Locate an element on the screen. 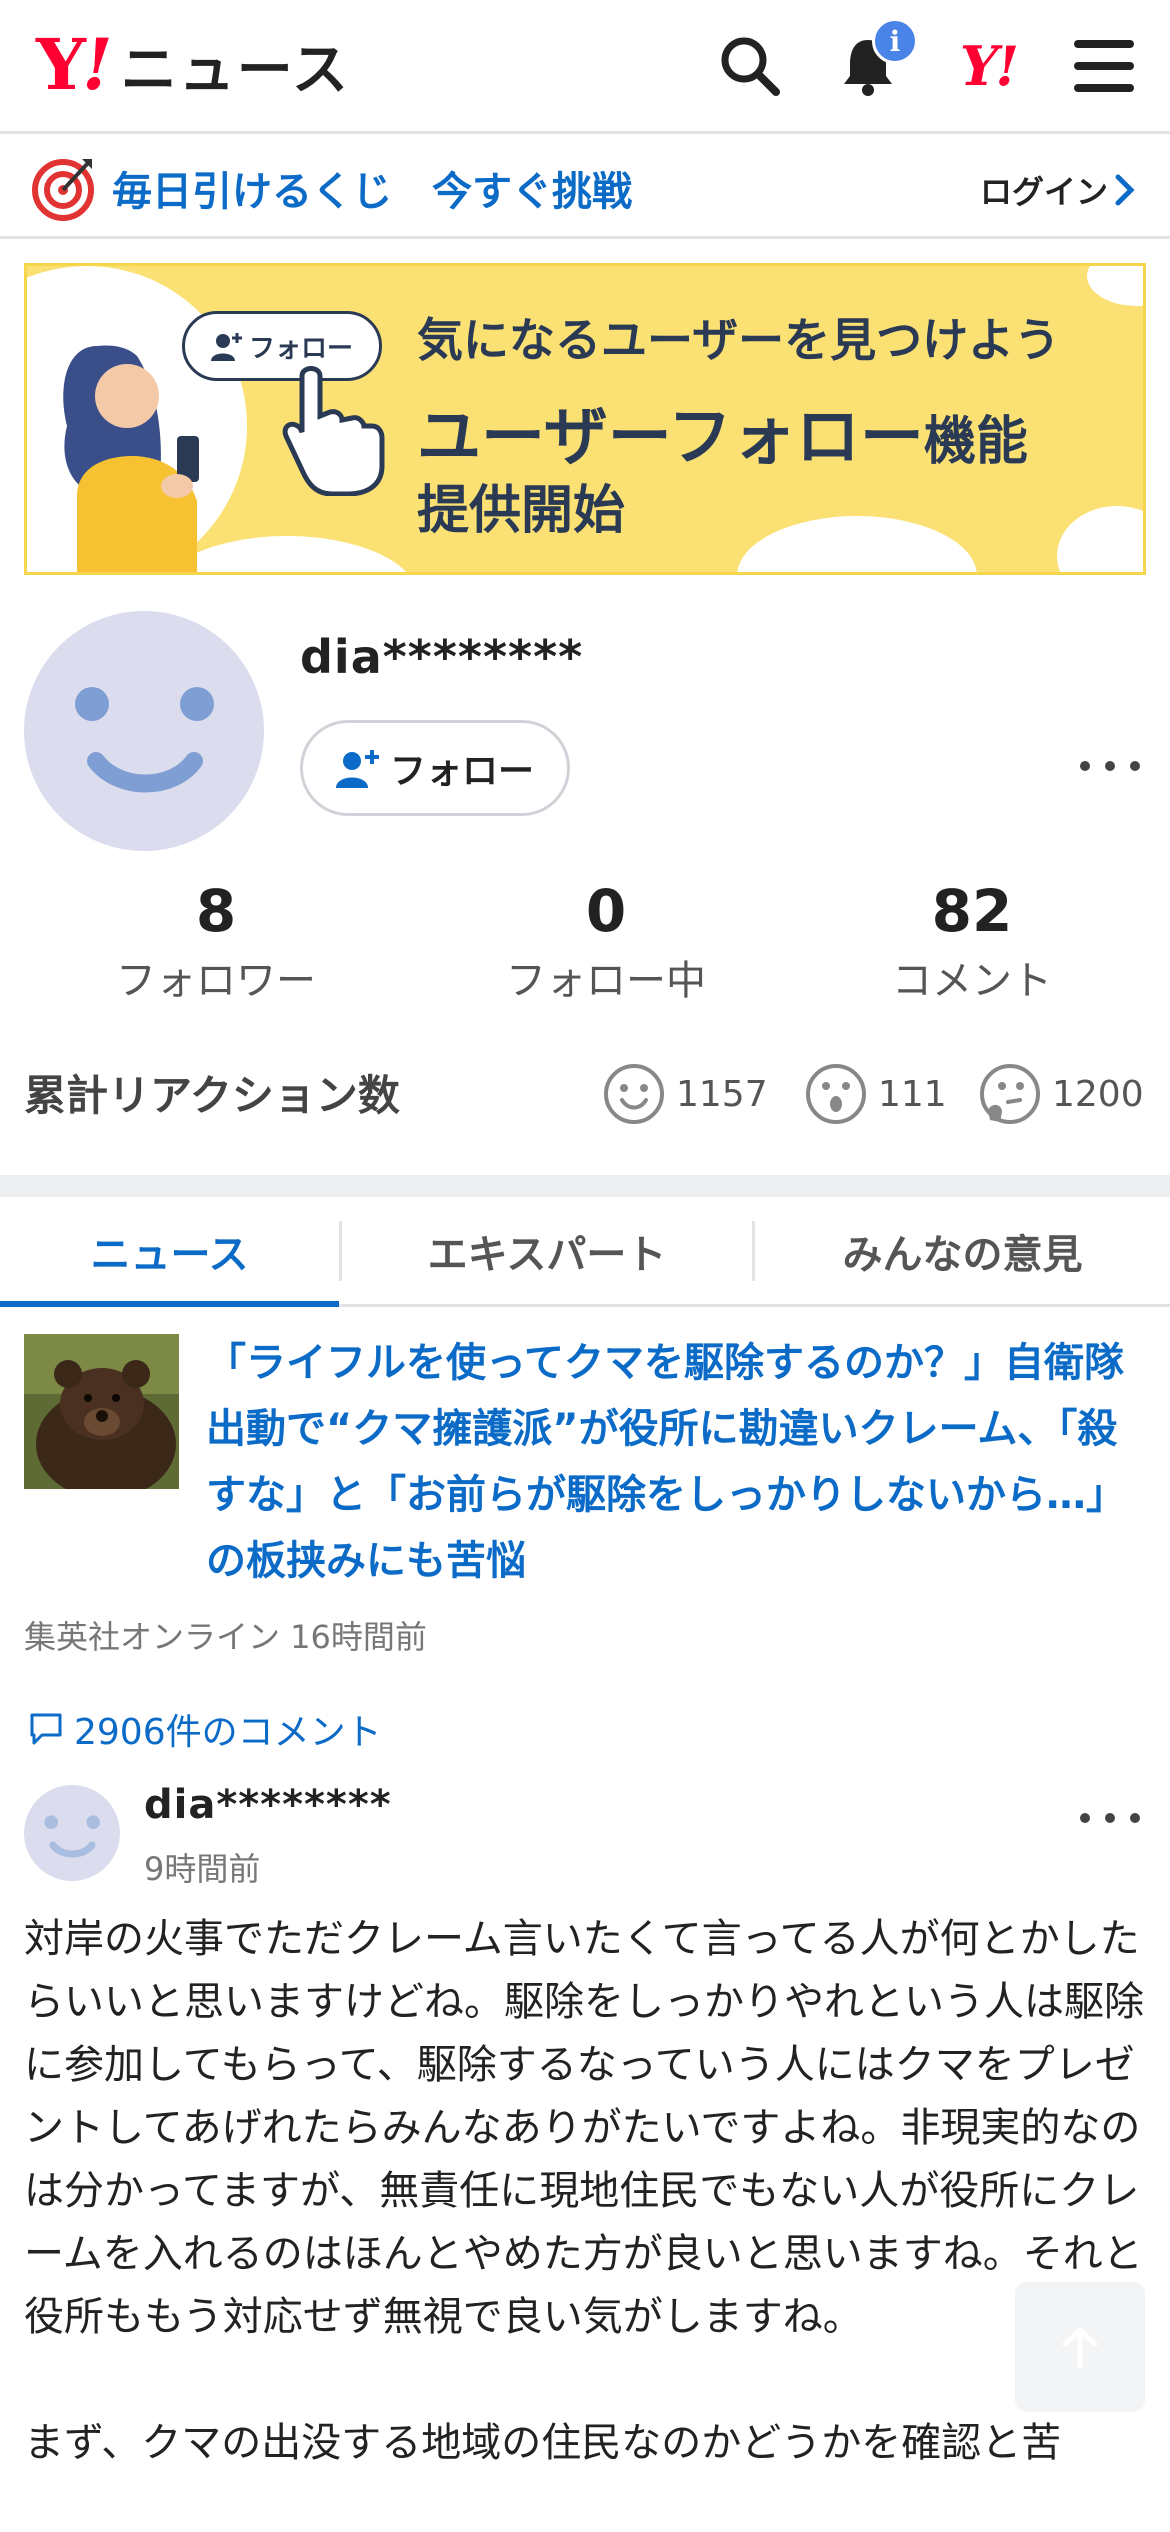 This screenshot has width=1170, height=2532. logo-exclamation: ! is located at coordinates (97, 64).